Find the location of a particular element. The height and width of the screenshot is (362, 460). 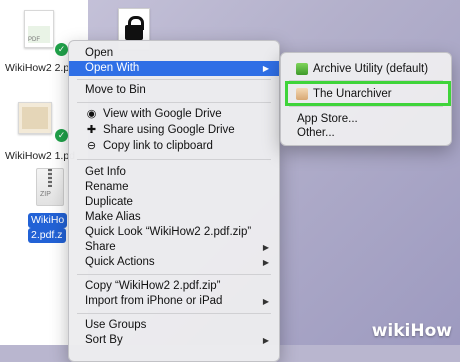

menu-item-open: Open is located at coordinates (174, 53).